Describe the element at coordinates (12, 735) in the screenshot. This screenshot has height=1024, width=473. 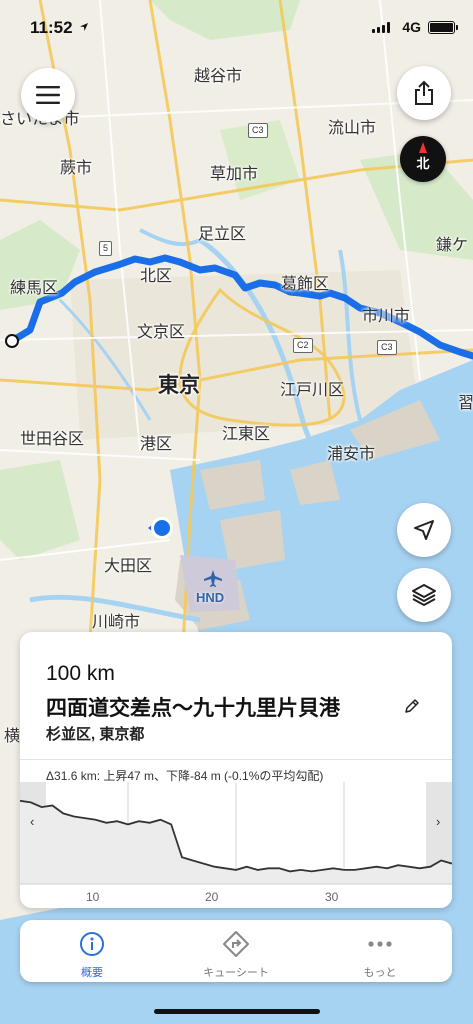
I see `map-label: 横` at that location.